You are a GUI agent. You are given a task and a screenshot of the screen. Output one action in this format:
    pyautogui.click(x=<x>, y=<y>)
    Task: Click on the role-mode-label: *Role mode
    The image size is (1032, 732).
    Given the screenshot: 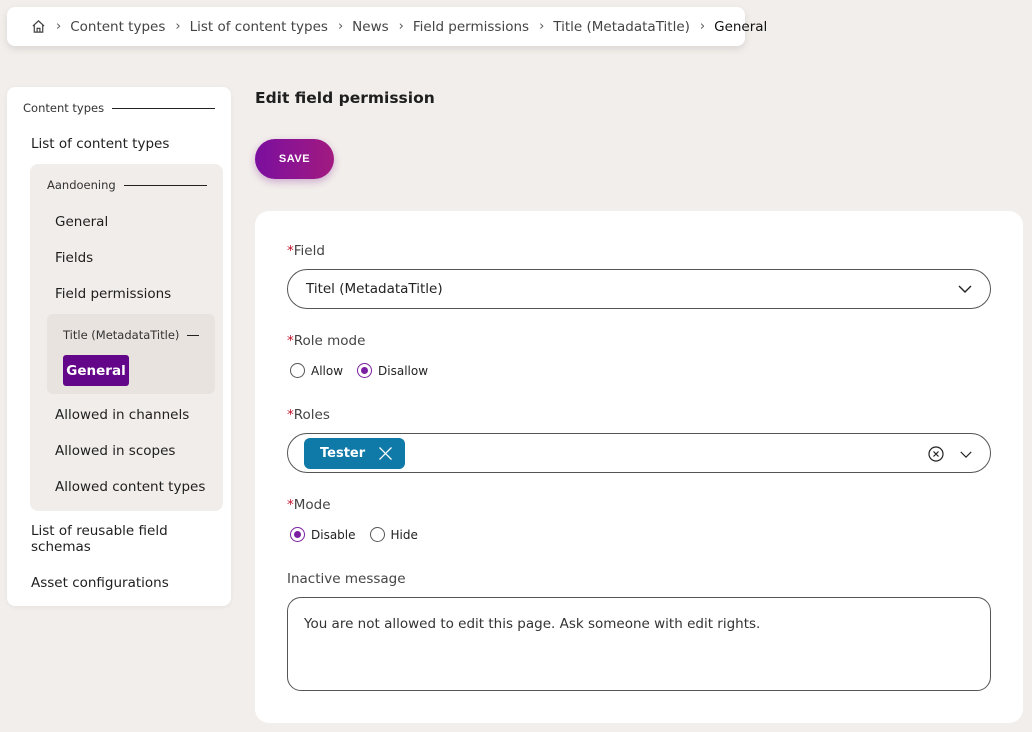 What is the action you would take?
    pyautogui.click(x=326, y=341)
    